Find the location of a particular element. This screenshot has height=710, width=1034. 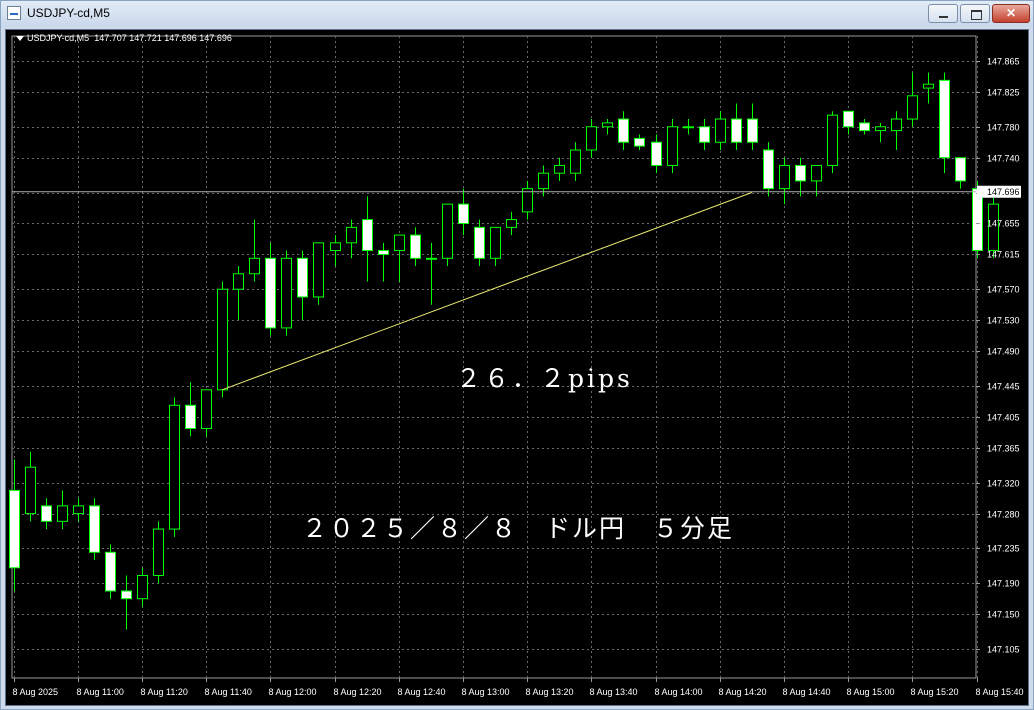

window-title: USDJPY-cd,M5 is located at coordinates (68, 13).